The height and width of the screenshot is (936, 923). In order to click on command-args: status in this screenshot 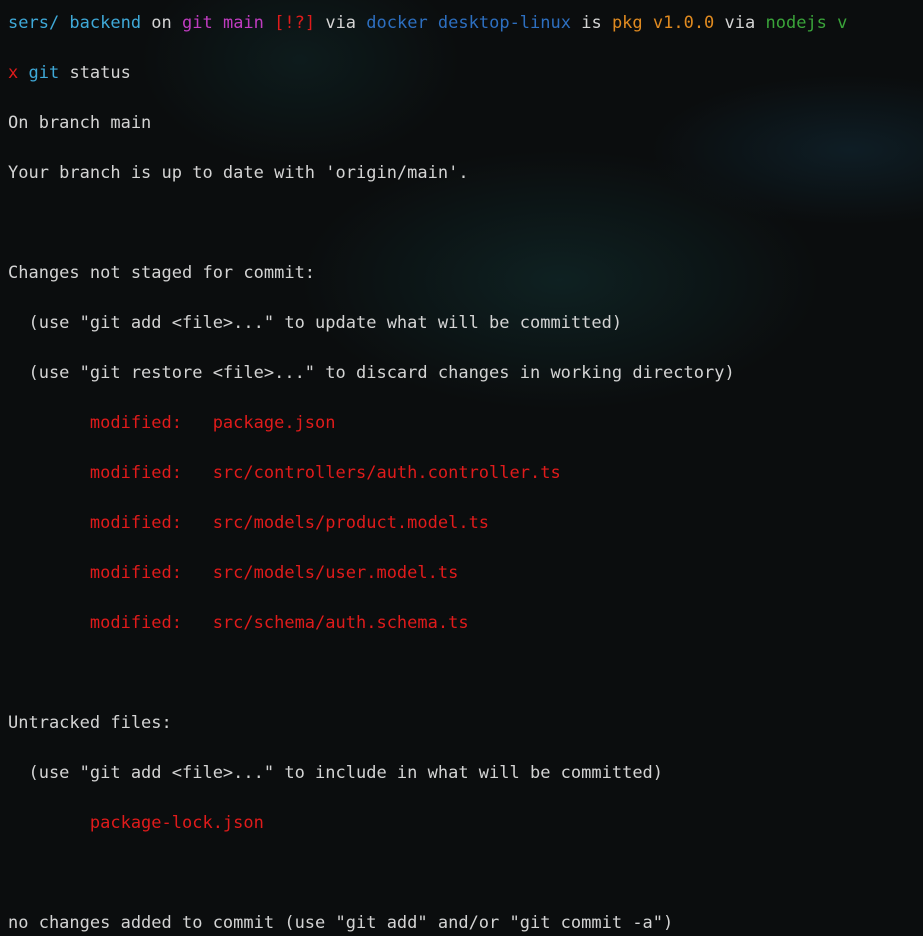, I will do `click(95, 73)`.